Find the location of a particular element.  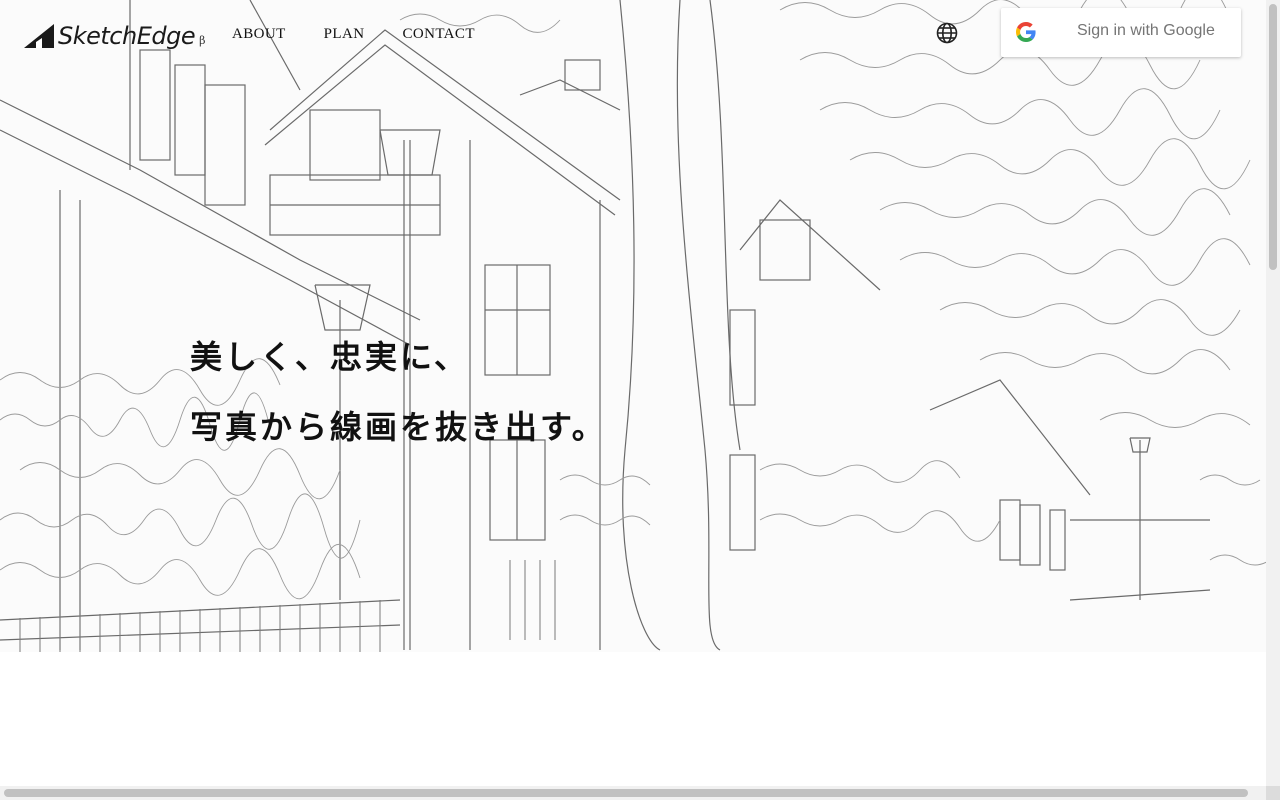

nav-contact: CONTACT is located at coordinates (438, 34).